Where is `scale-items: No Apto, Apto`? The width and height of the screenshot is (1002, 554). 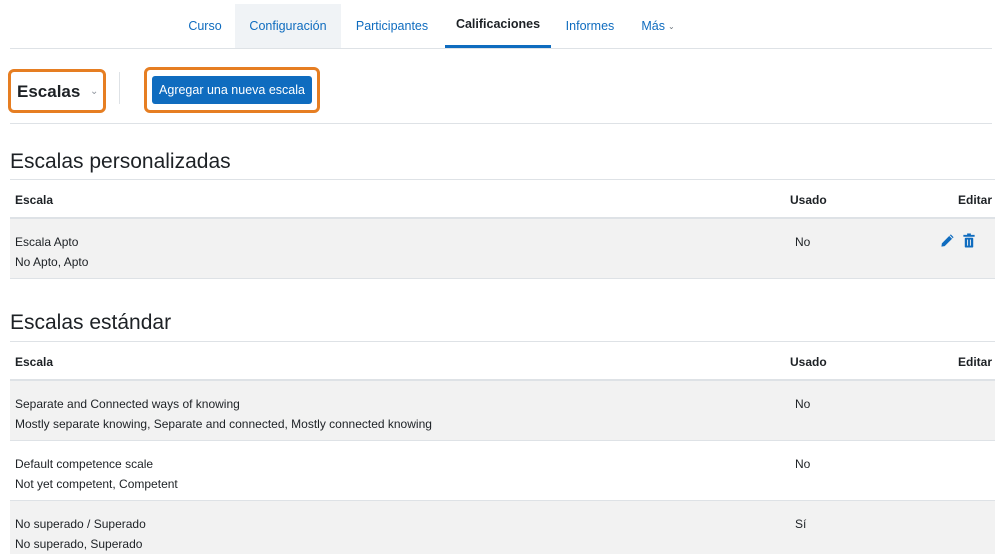 scale-items: No Apto, Apto is located at coordinates (52, 262).